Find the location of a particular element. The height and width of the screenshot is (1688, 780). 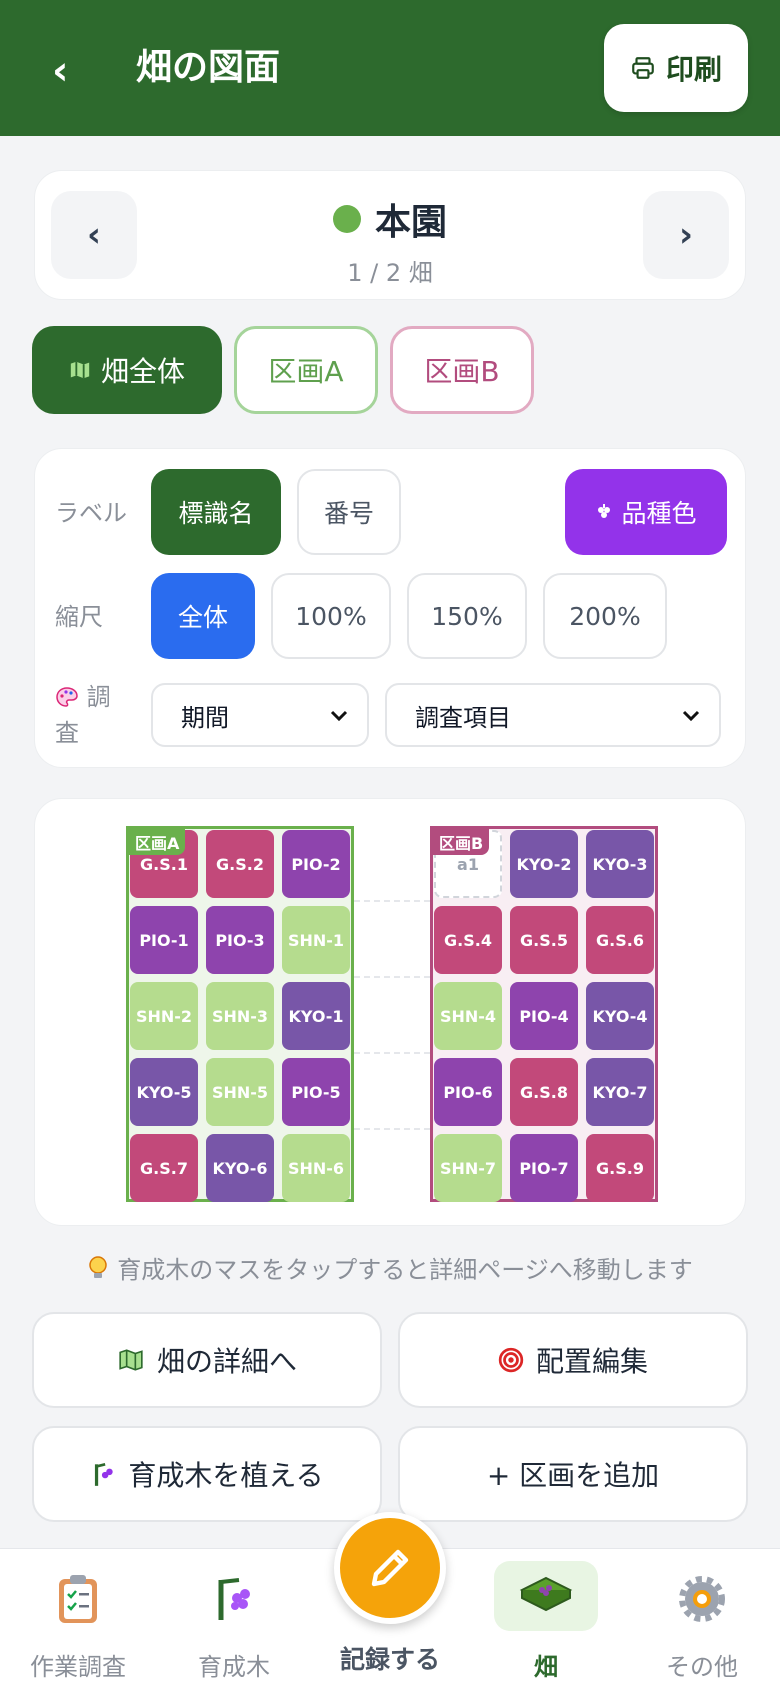

tab-section-b-label: 区画B is located at coordinates (462, 371).